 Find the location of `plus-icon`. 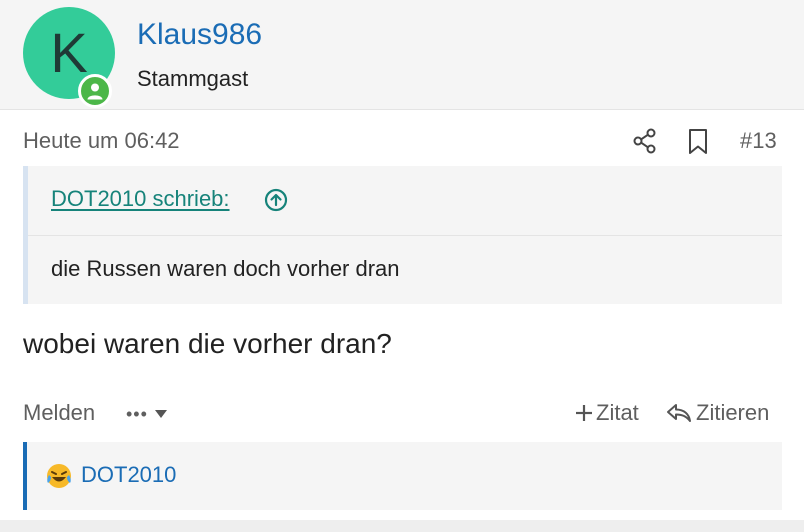

plus-icon is located at coordinates (584, 413).